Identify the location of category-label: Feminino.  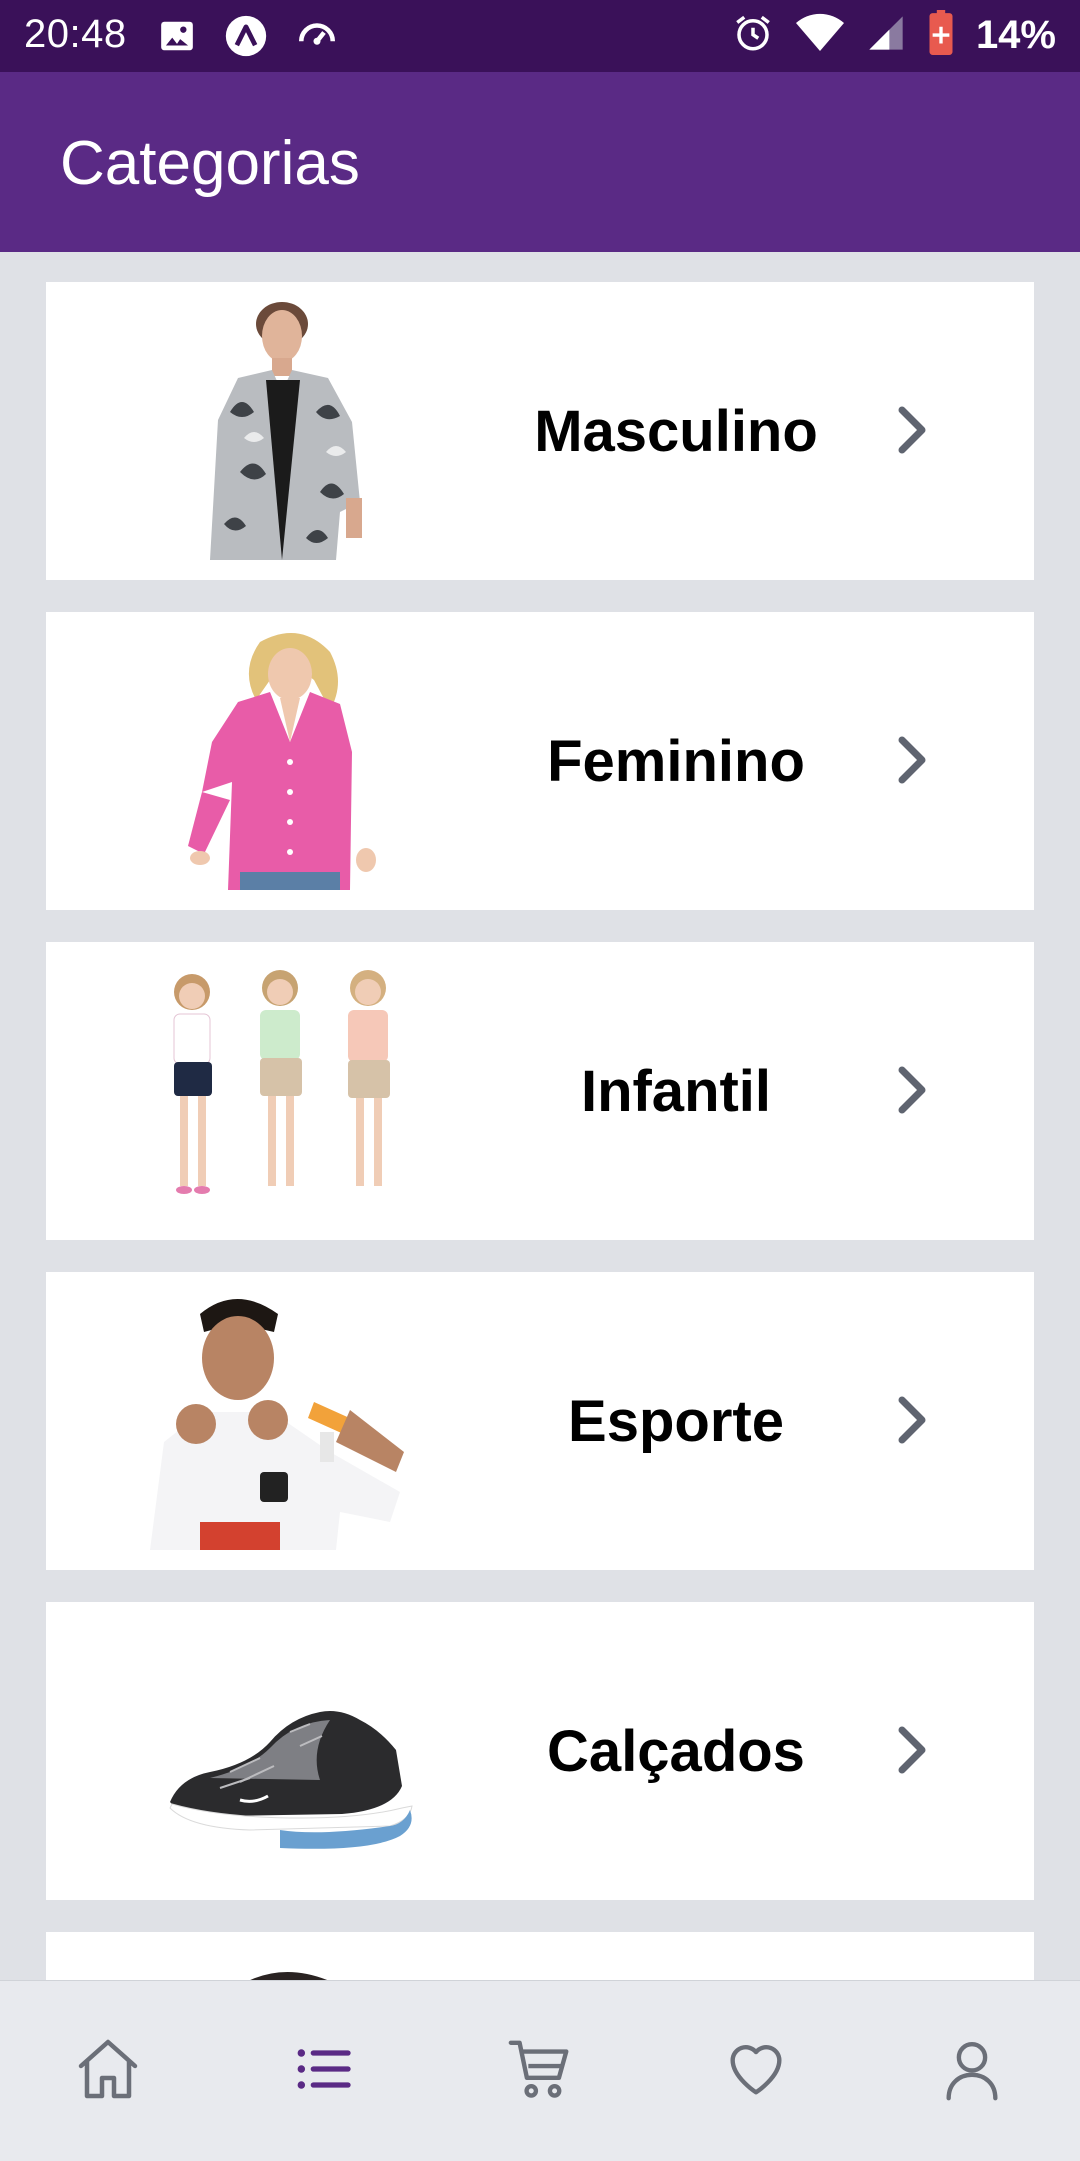
(676, 761).